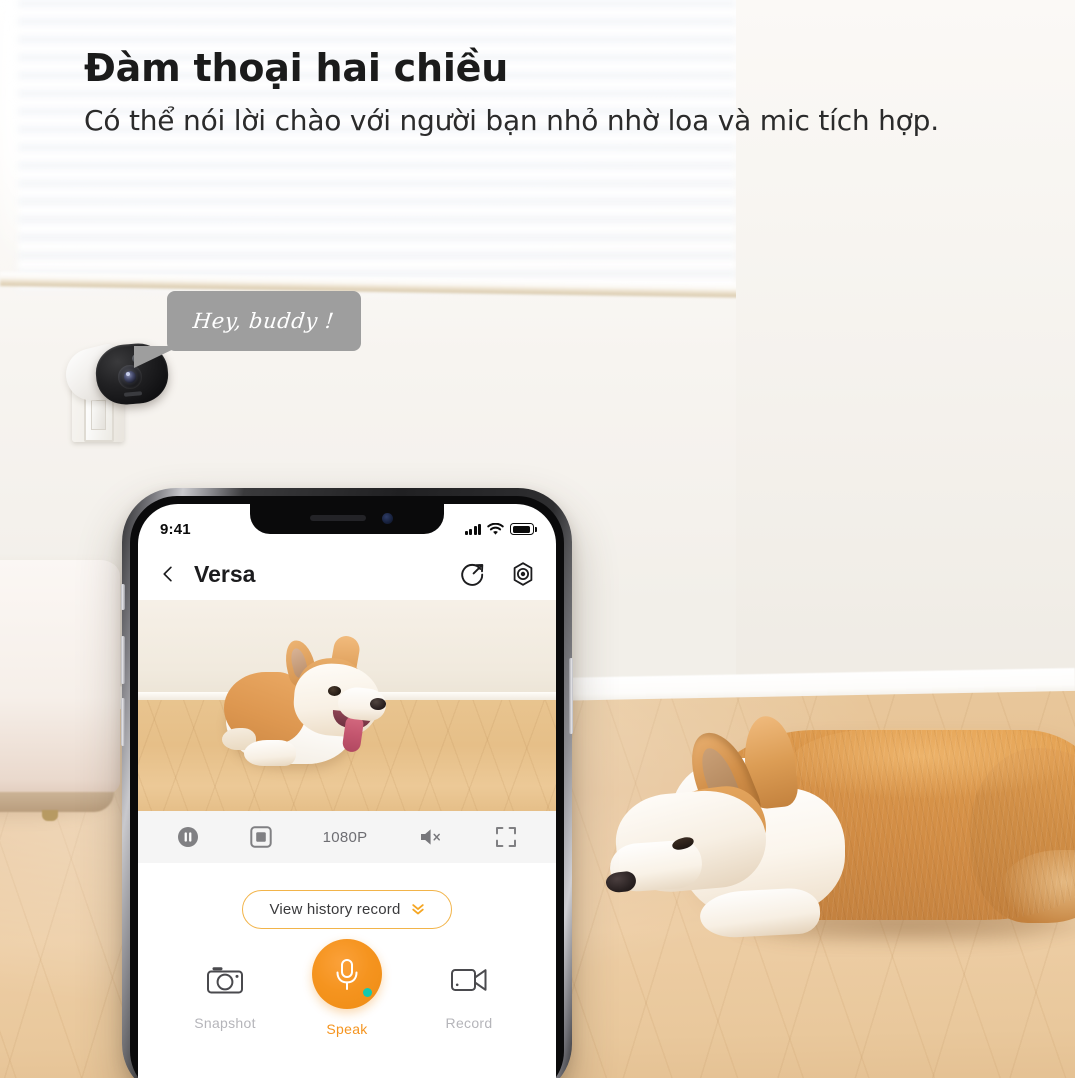 The image size is (1075, 1078). I want to click on camera-mount-bracket-inner, so click(98, 415).